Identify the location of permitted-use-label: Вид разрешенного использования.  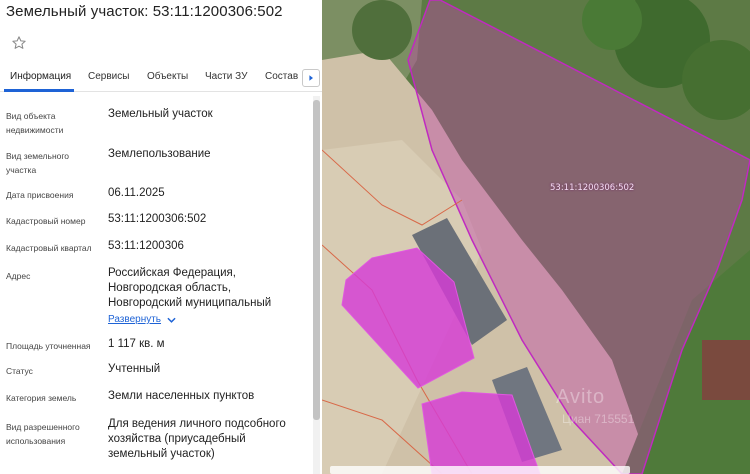
(43, 434).